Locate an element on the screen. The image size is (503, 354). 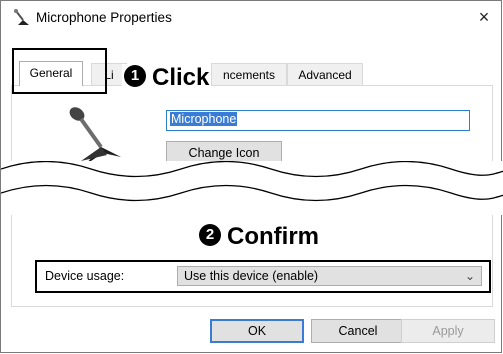
window-title: Microphone Properties is located at coordinates (104, 17).